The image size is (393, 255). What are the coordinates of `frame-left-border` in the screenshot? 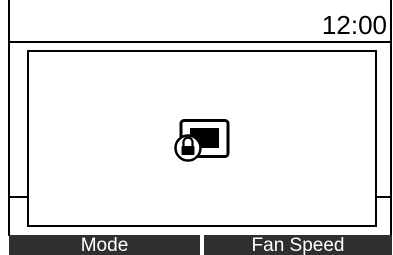 It's located at (9, 118).